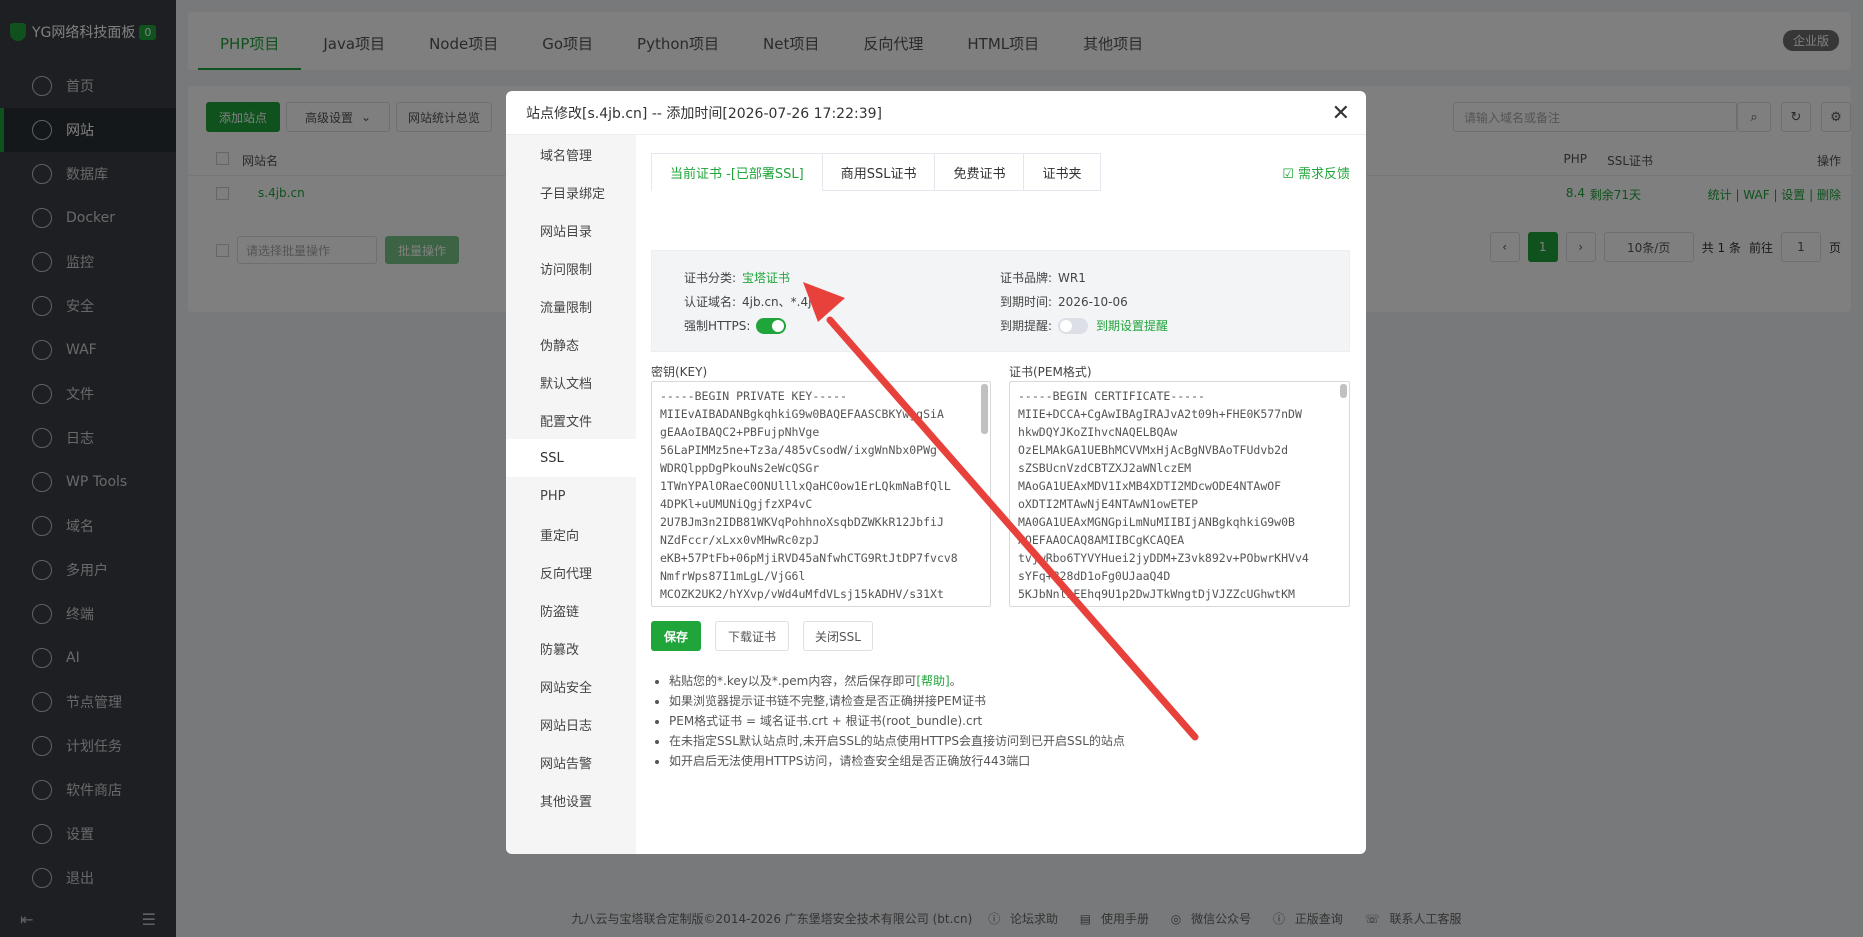  What do you see at coordinates (571, 724) in the screenshot?
I see `modal-side-item-15: 网站日志` at bounding box center [571, 724].